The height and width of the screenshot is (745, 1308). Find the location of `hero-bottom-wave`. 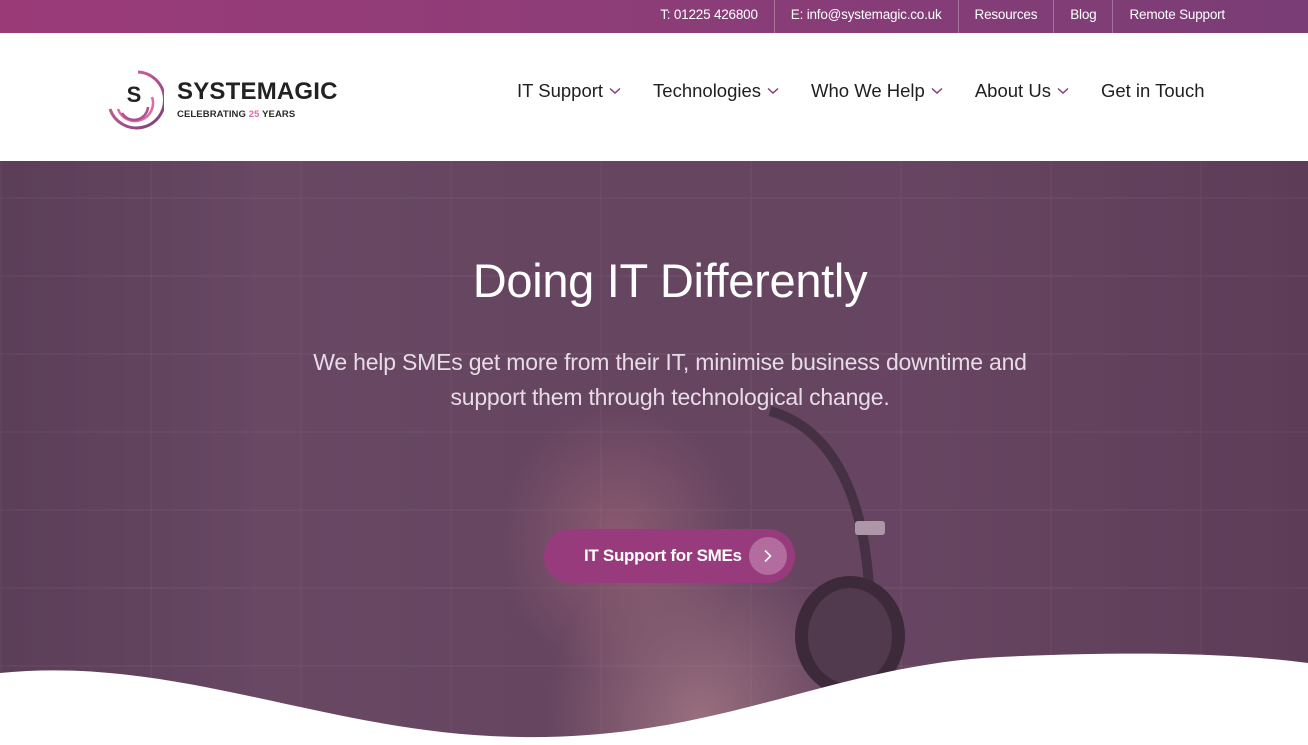

hero-bottom-wave is located at coordinates (654, 699).